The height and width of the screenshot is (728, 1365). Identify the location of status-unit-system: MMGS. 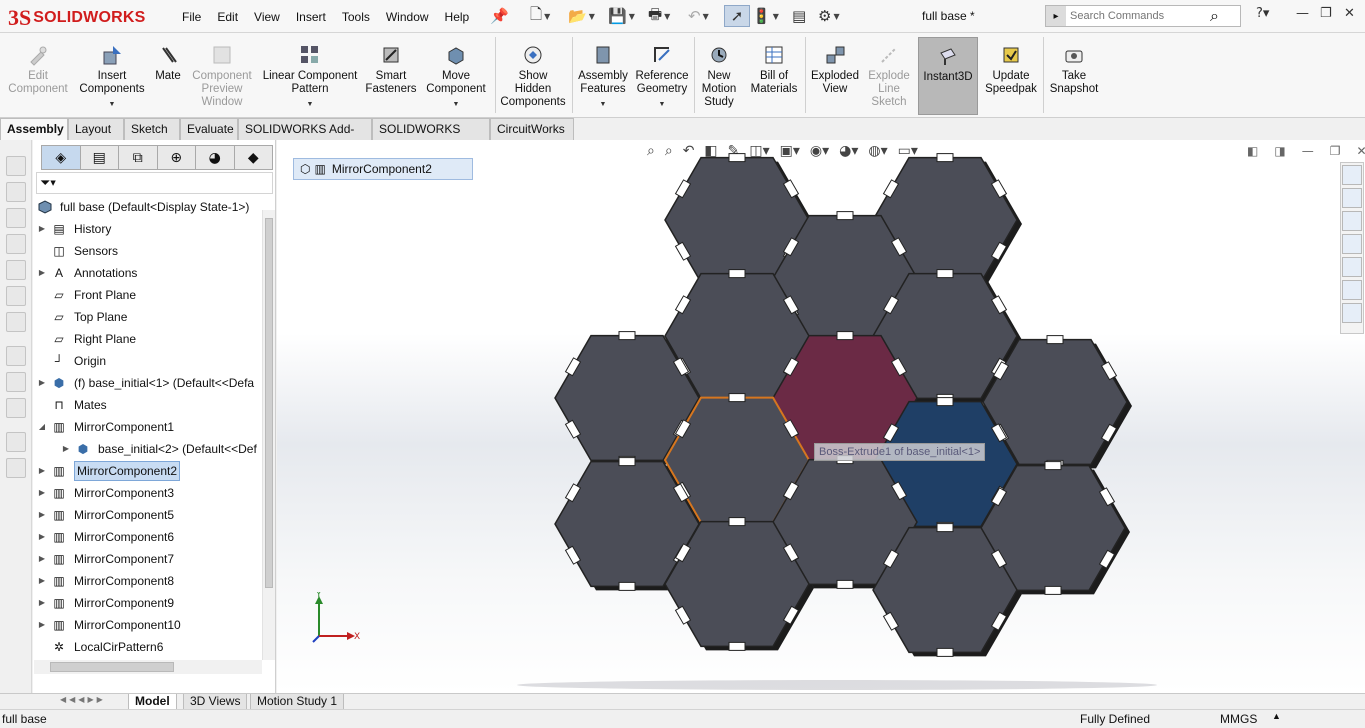
(1238, 719).